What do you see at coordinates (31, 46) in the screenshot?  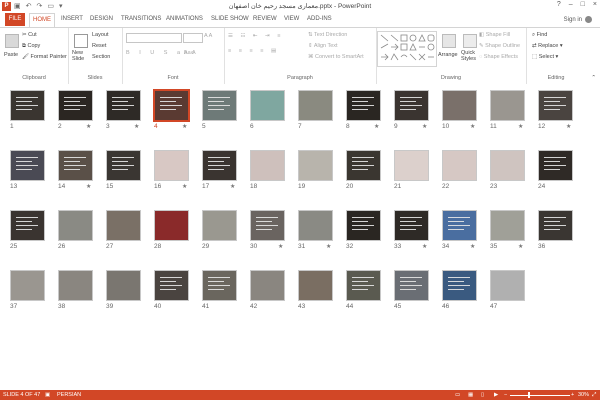 I see `copy-button: ⧉ Copy` at bounding box center [31, 46].